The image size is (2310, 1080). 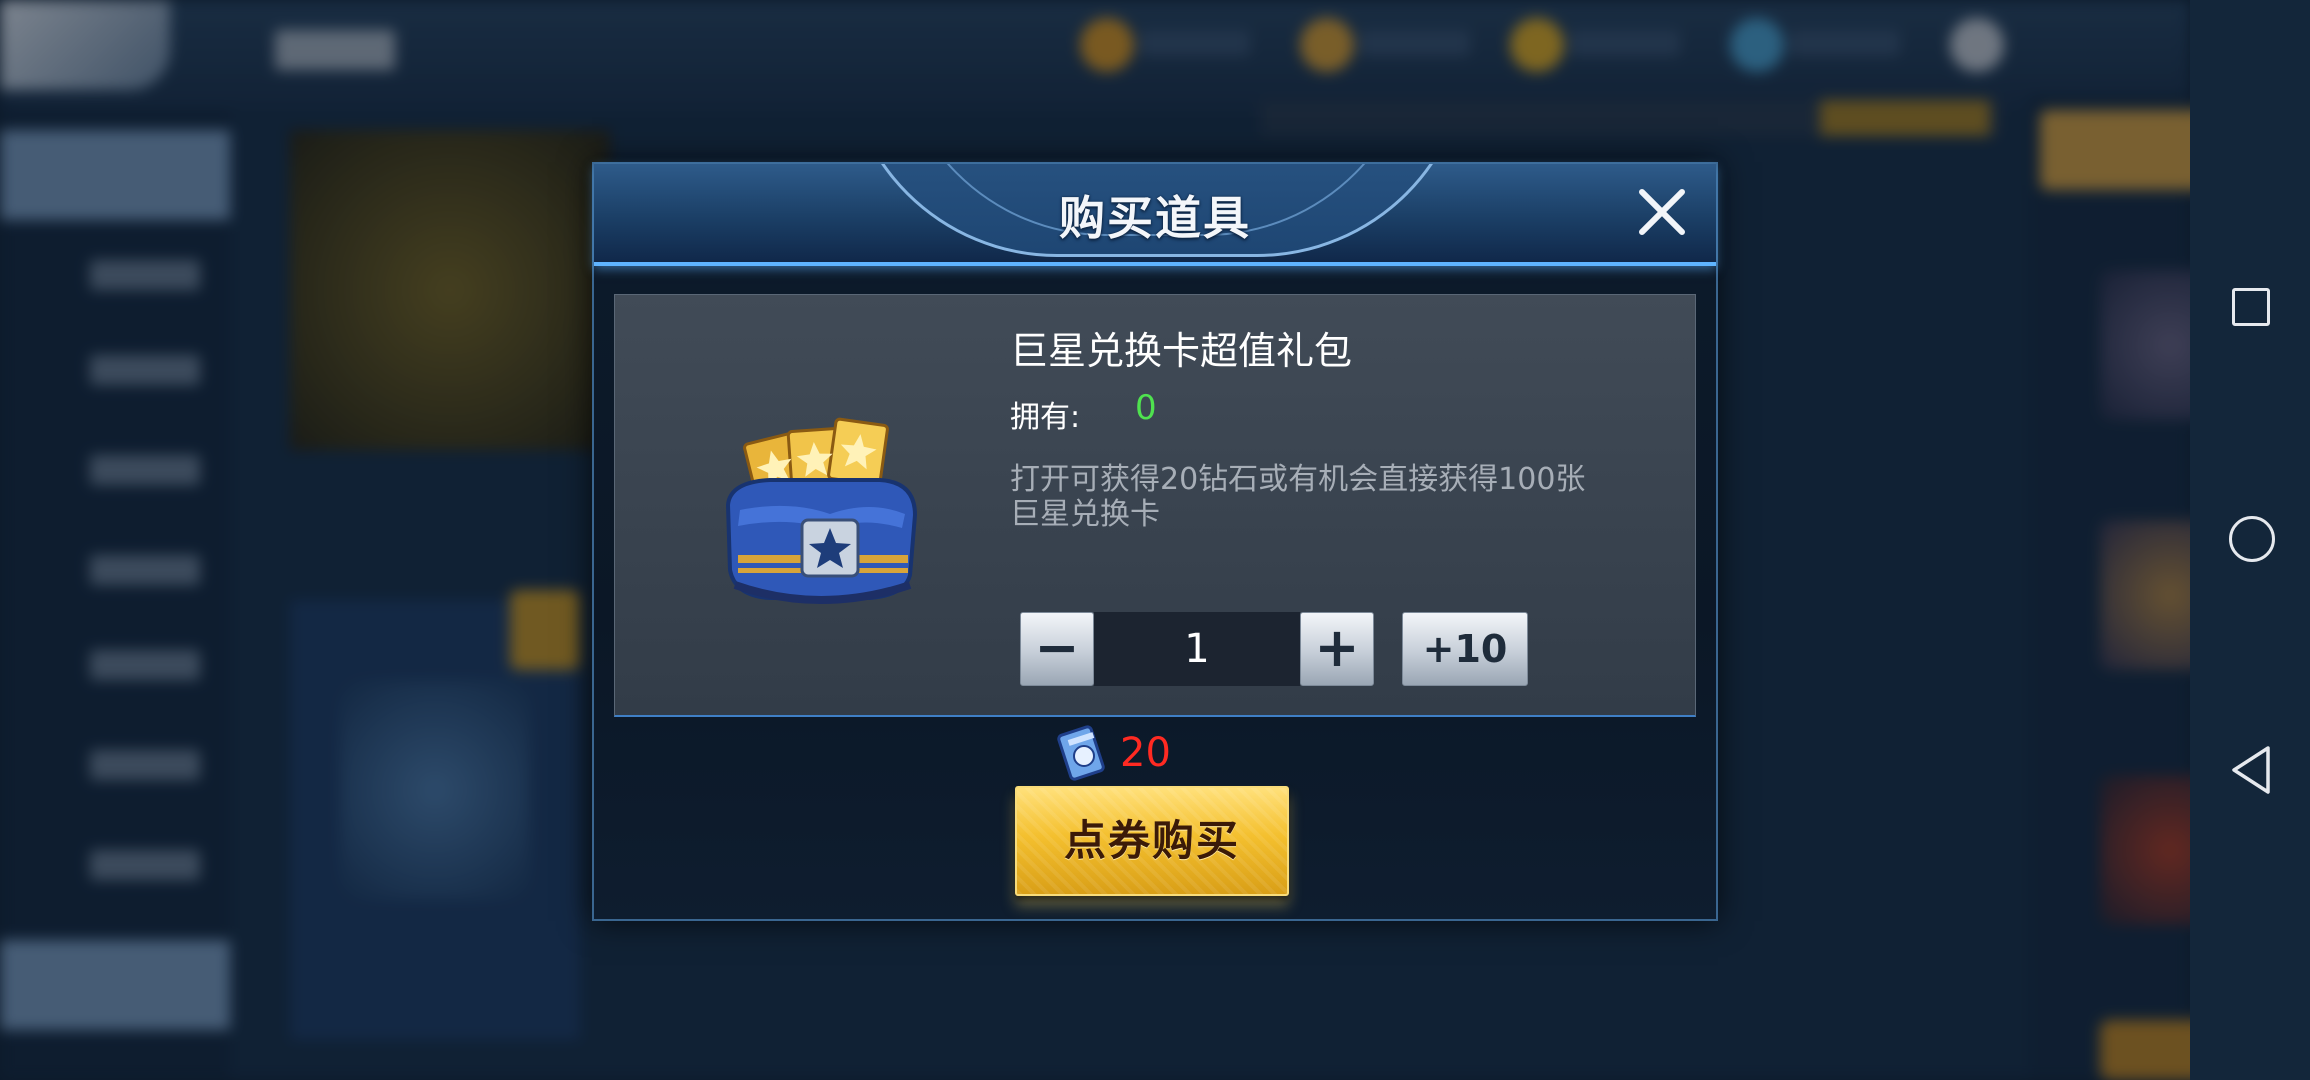 What do you see at coordinates (1337, 649) in the screenshot?
I see `increase-quantity-button: +` at bounding box center [1337, 649].